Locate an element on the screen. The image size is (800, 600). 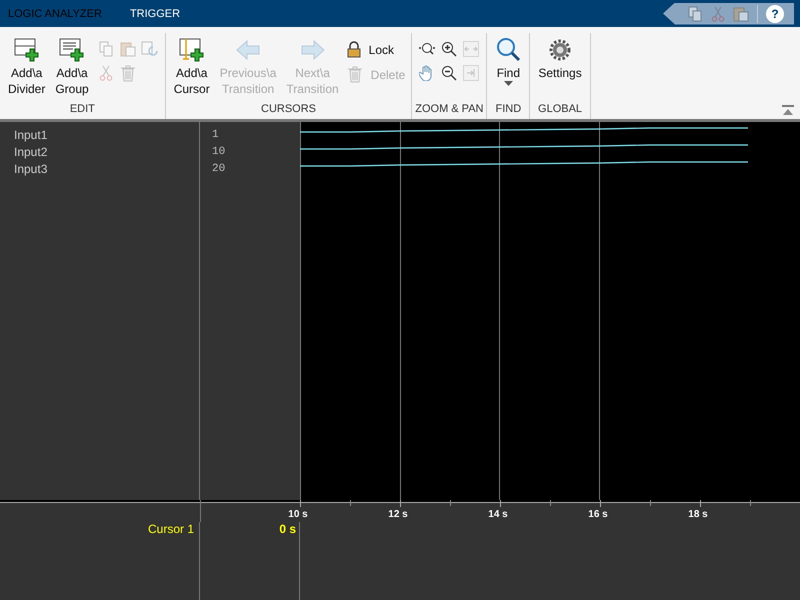
signal-value: 10 is located at coordinates (218, 152).